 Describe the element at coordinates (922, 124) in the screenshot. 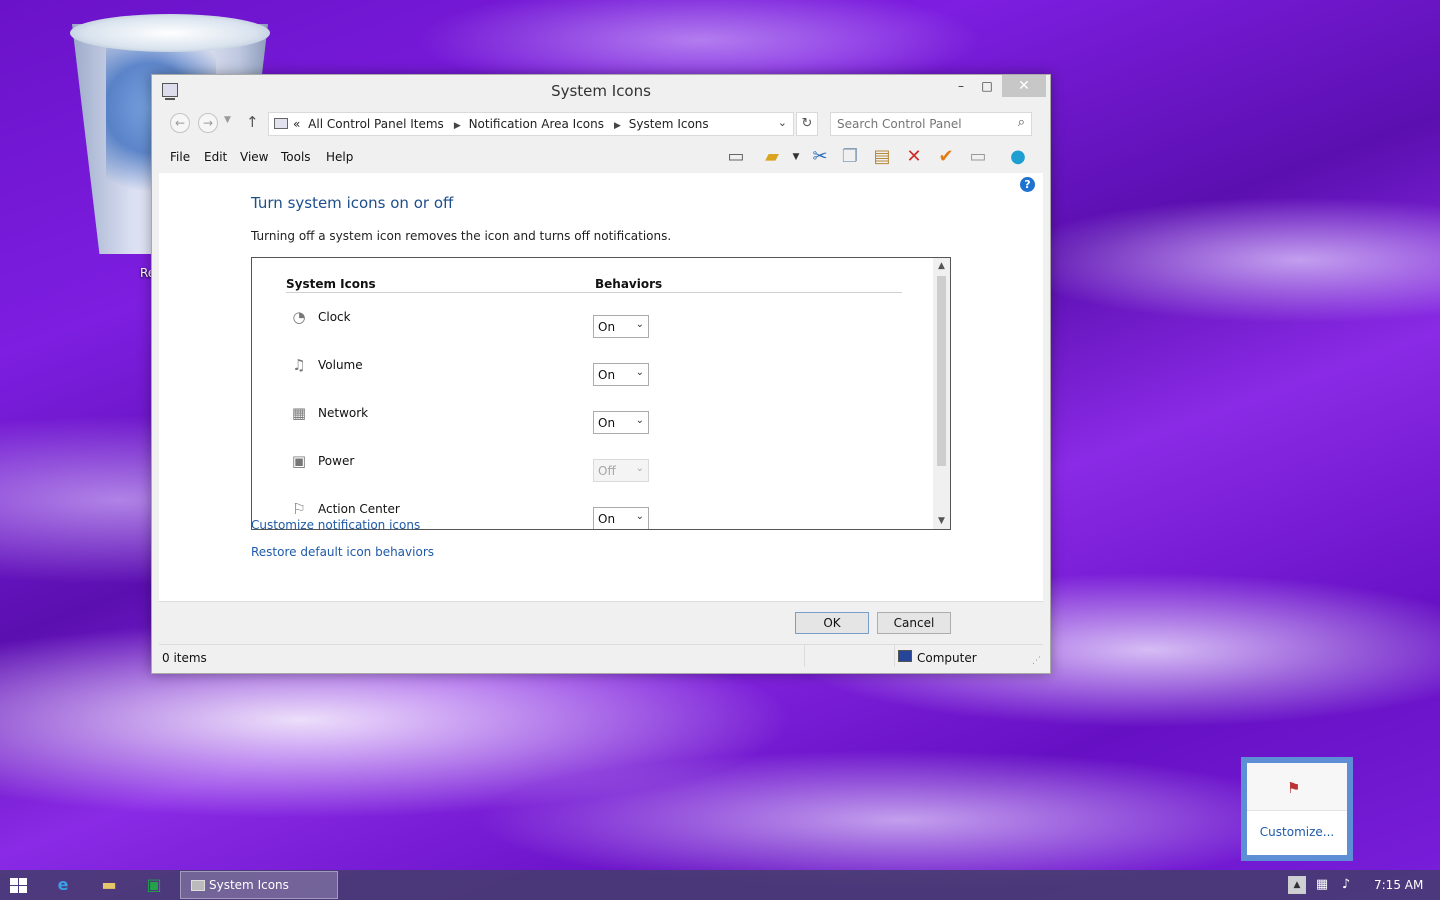

I see `search-input` at that location.